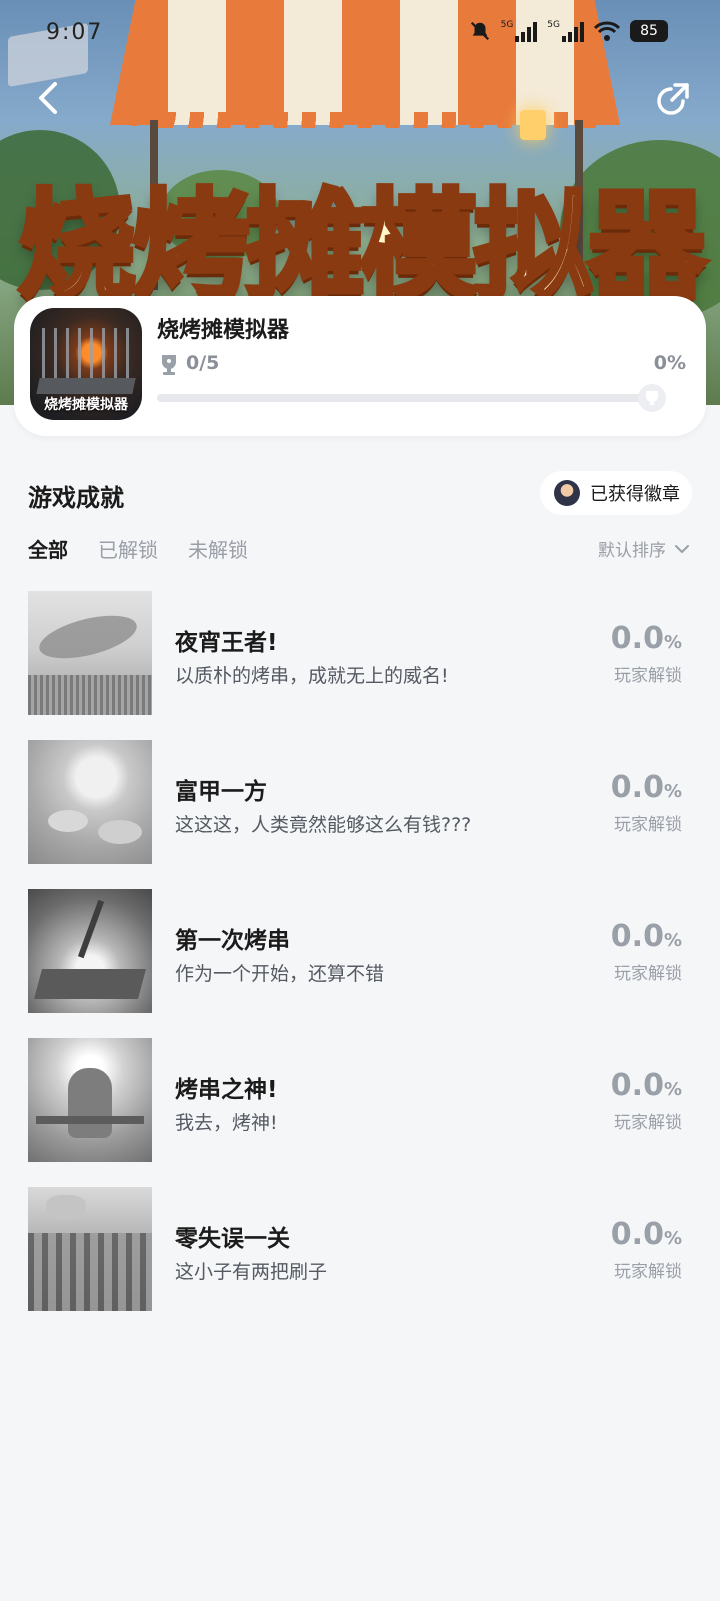 This screenshot has height=1601, width=720. I want to click on tab-locked: 未解锁, so click(218, 548).